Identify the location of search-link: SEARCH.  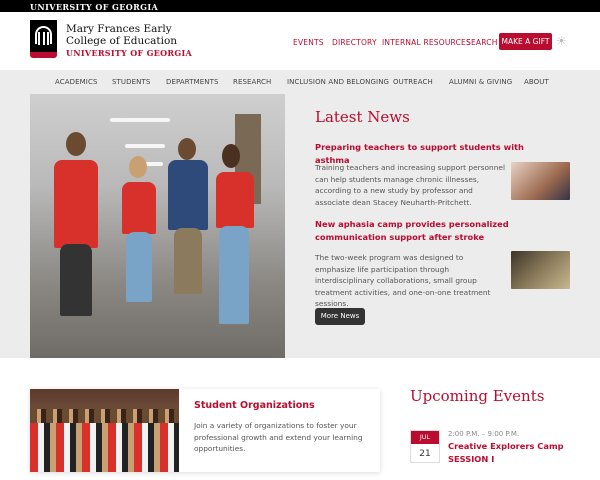
(482, 42).